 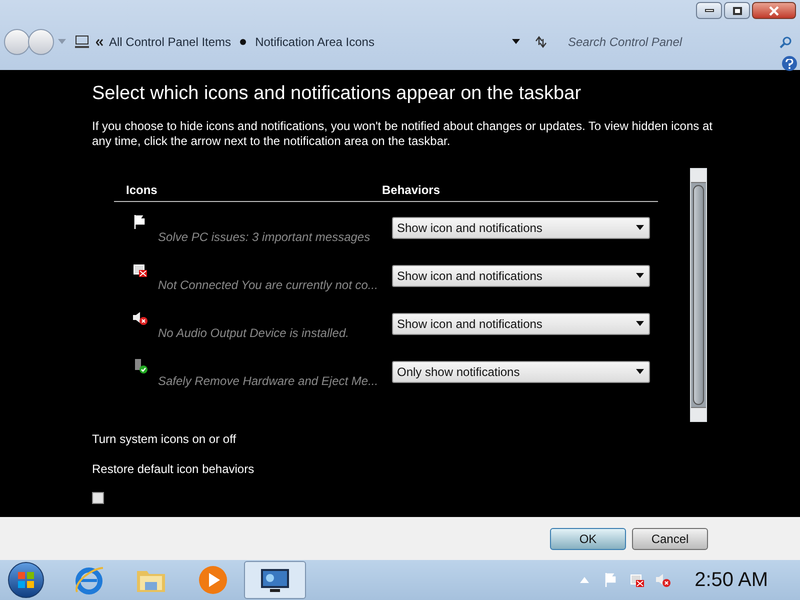 I want to click on restore-button, so click(x=737, y=10).